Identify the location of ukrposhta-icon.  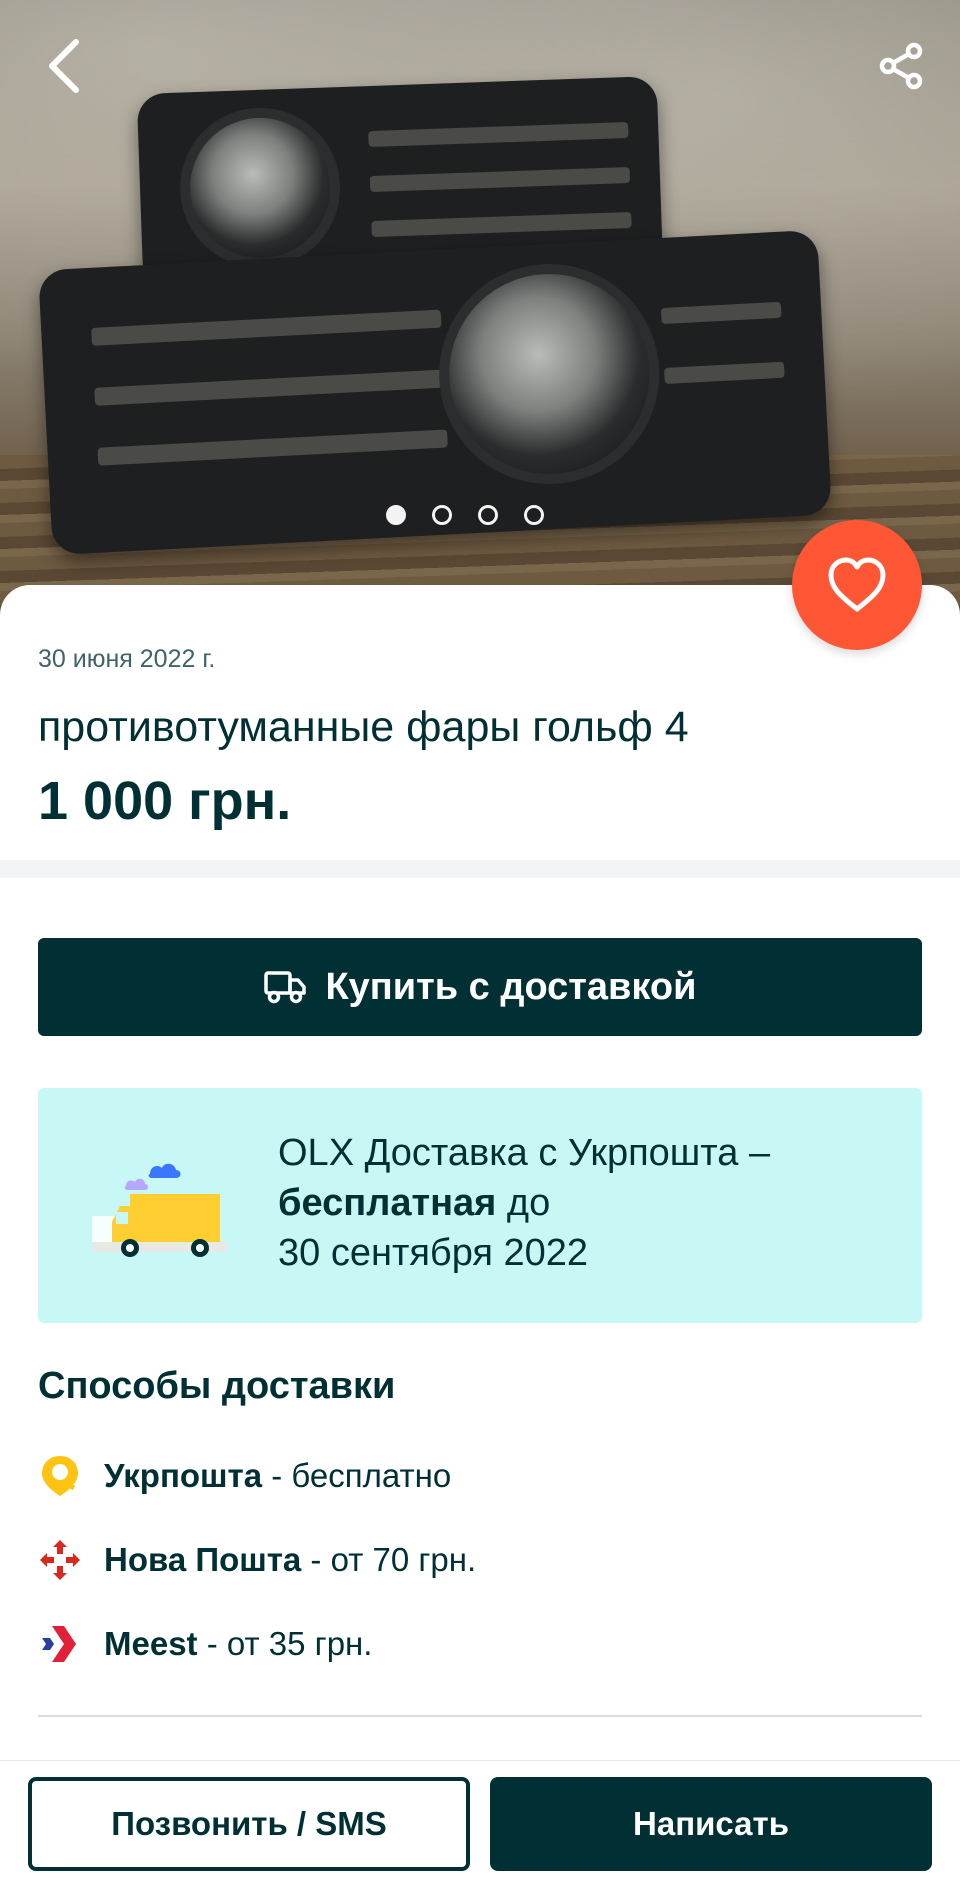
(60, 1476).